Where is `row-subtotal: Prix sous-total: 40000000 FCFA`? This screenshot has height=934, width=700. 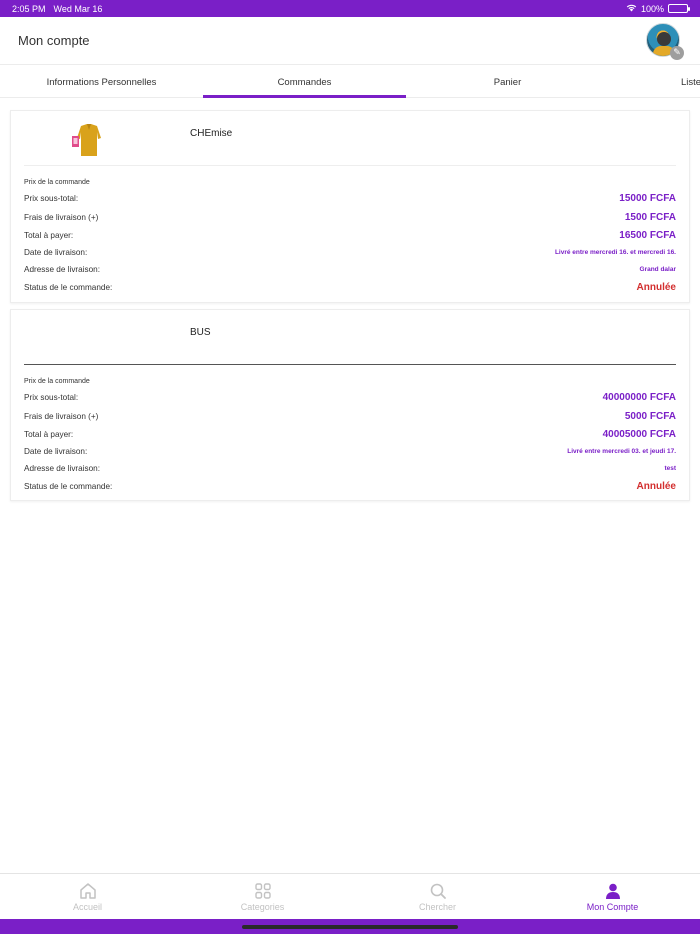 row-subtotal: Prix sous-total: 40000000 FCFA is located at coordinates (350, 397).